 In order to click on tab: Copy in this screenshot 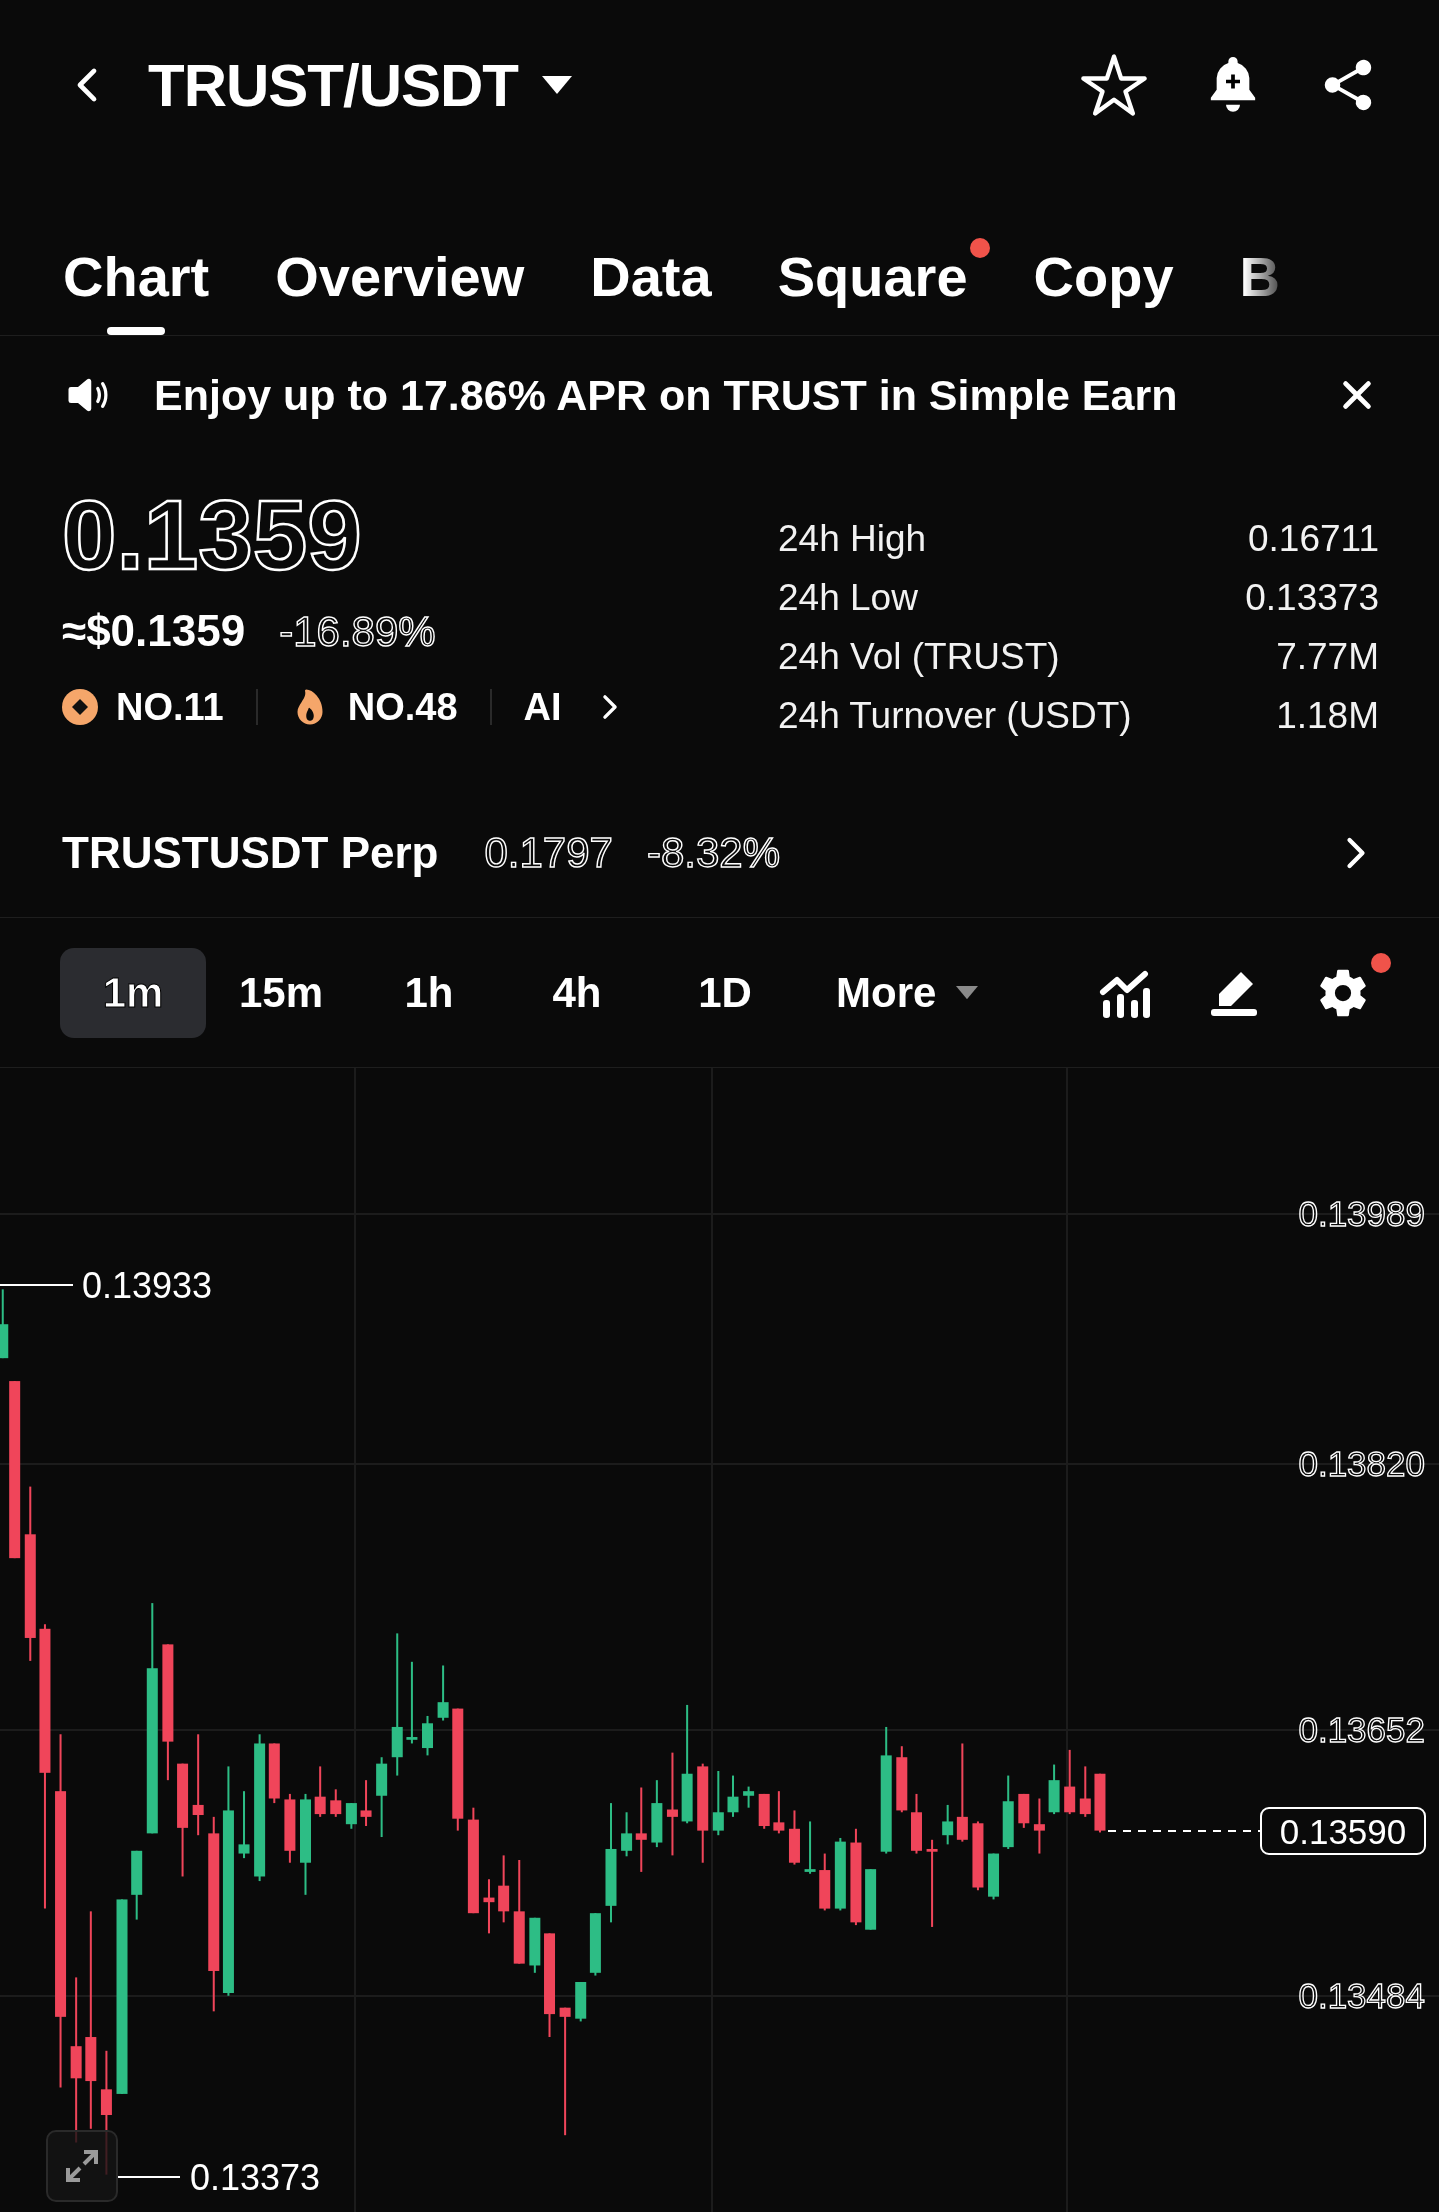, I will do `click(1103, 289)`.